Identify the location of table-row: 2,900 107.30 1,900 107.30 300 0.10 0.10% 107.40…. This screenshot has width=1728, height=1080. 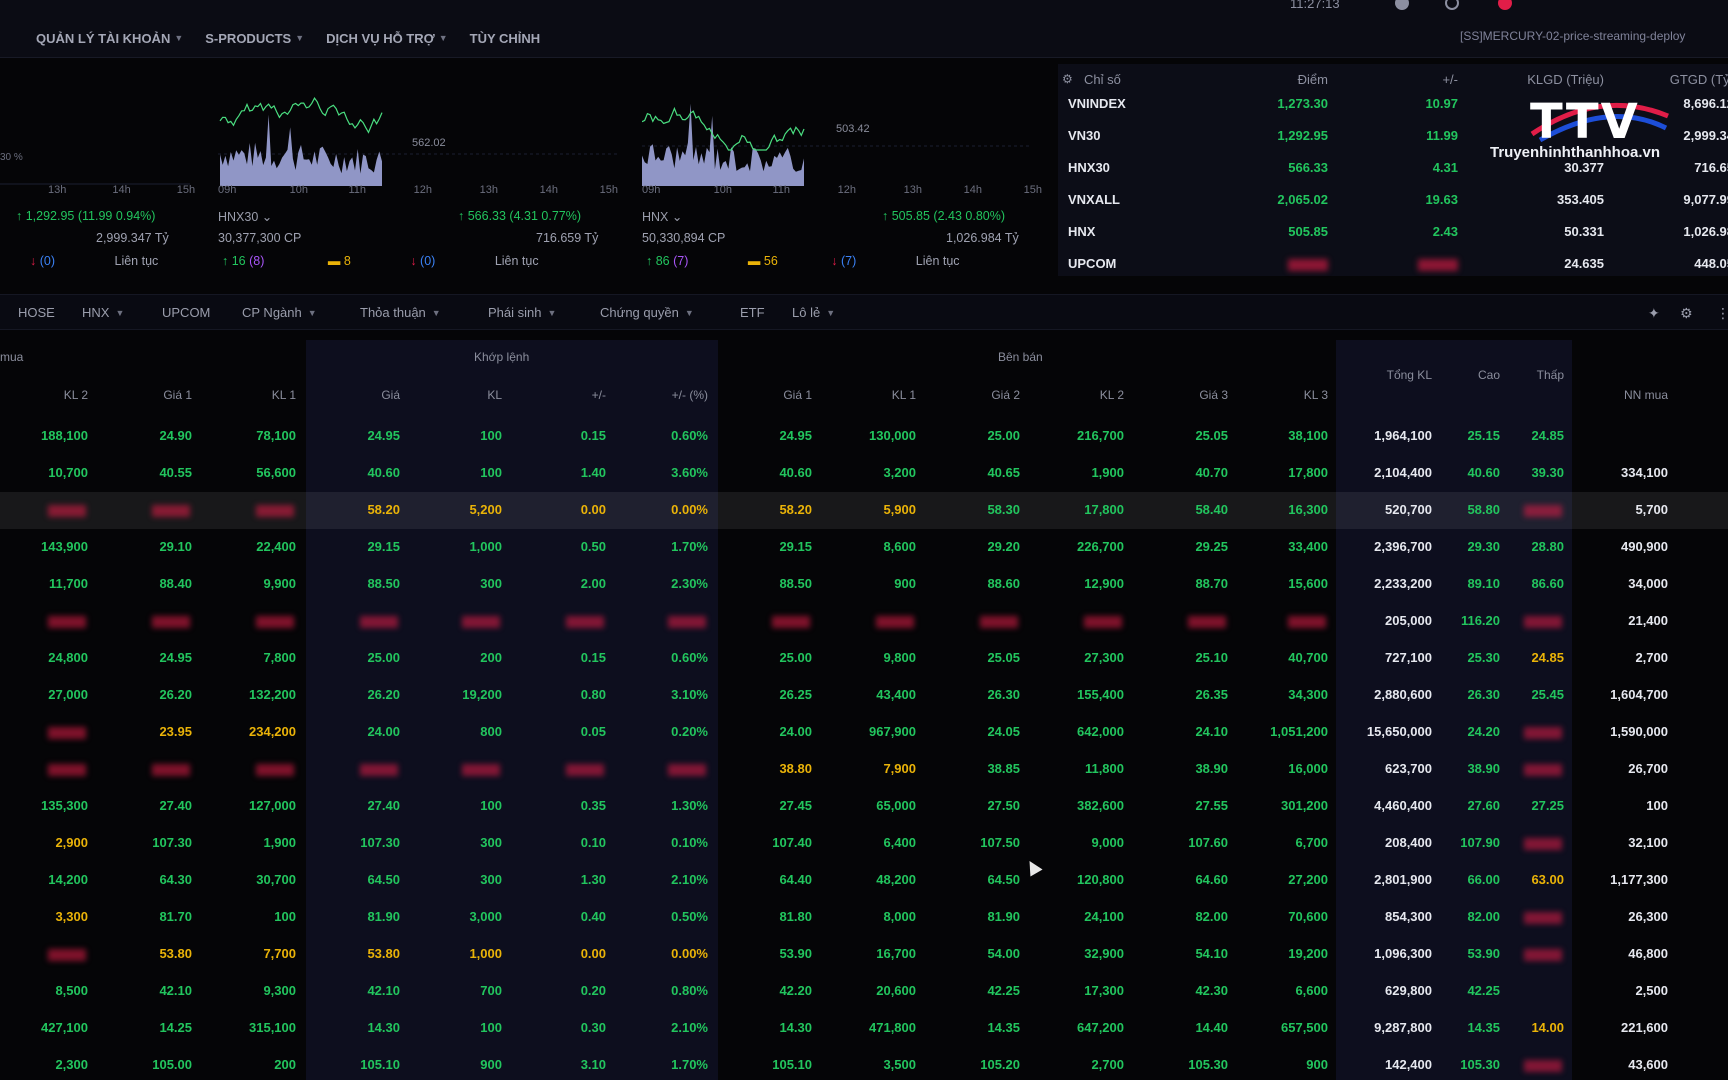
(864, 843).